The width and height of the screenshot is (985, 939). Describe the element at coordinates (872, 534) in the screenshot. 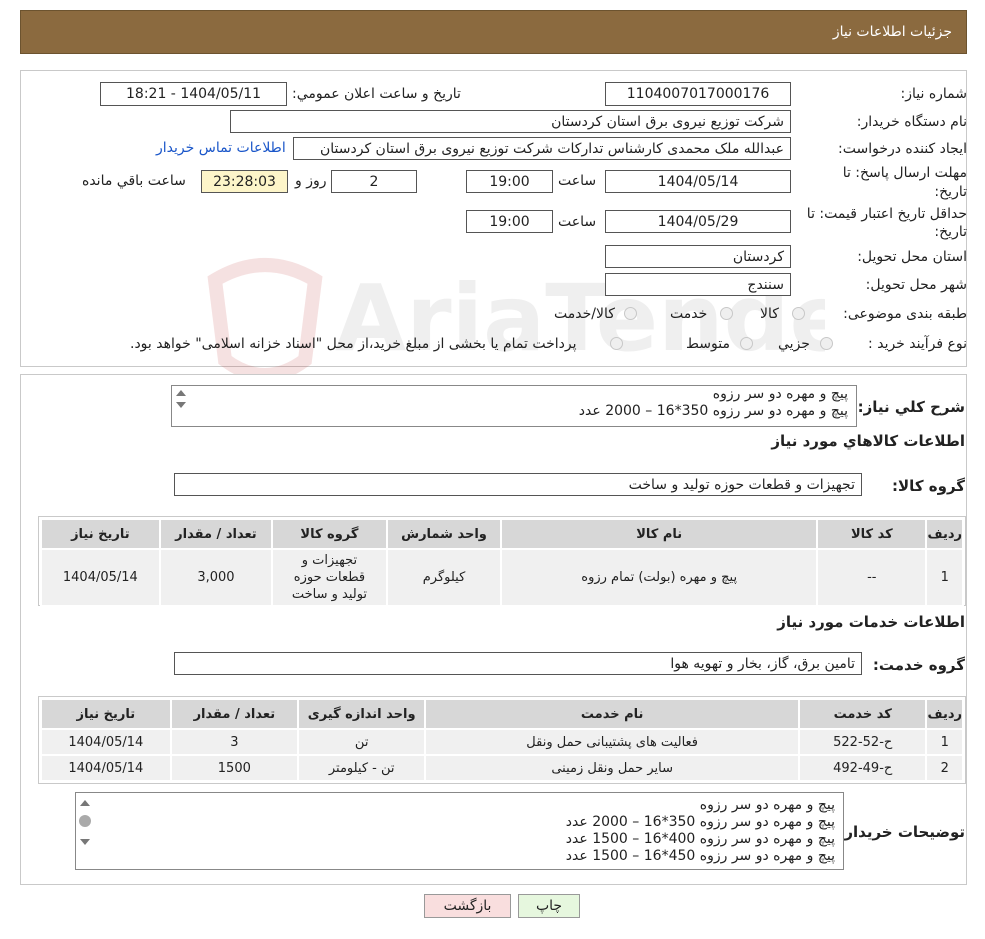

I see `goods-col-code: کد کالا` at that location.